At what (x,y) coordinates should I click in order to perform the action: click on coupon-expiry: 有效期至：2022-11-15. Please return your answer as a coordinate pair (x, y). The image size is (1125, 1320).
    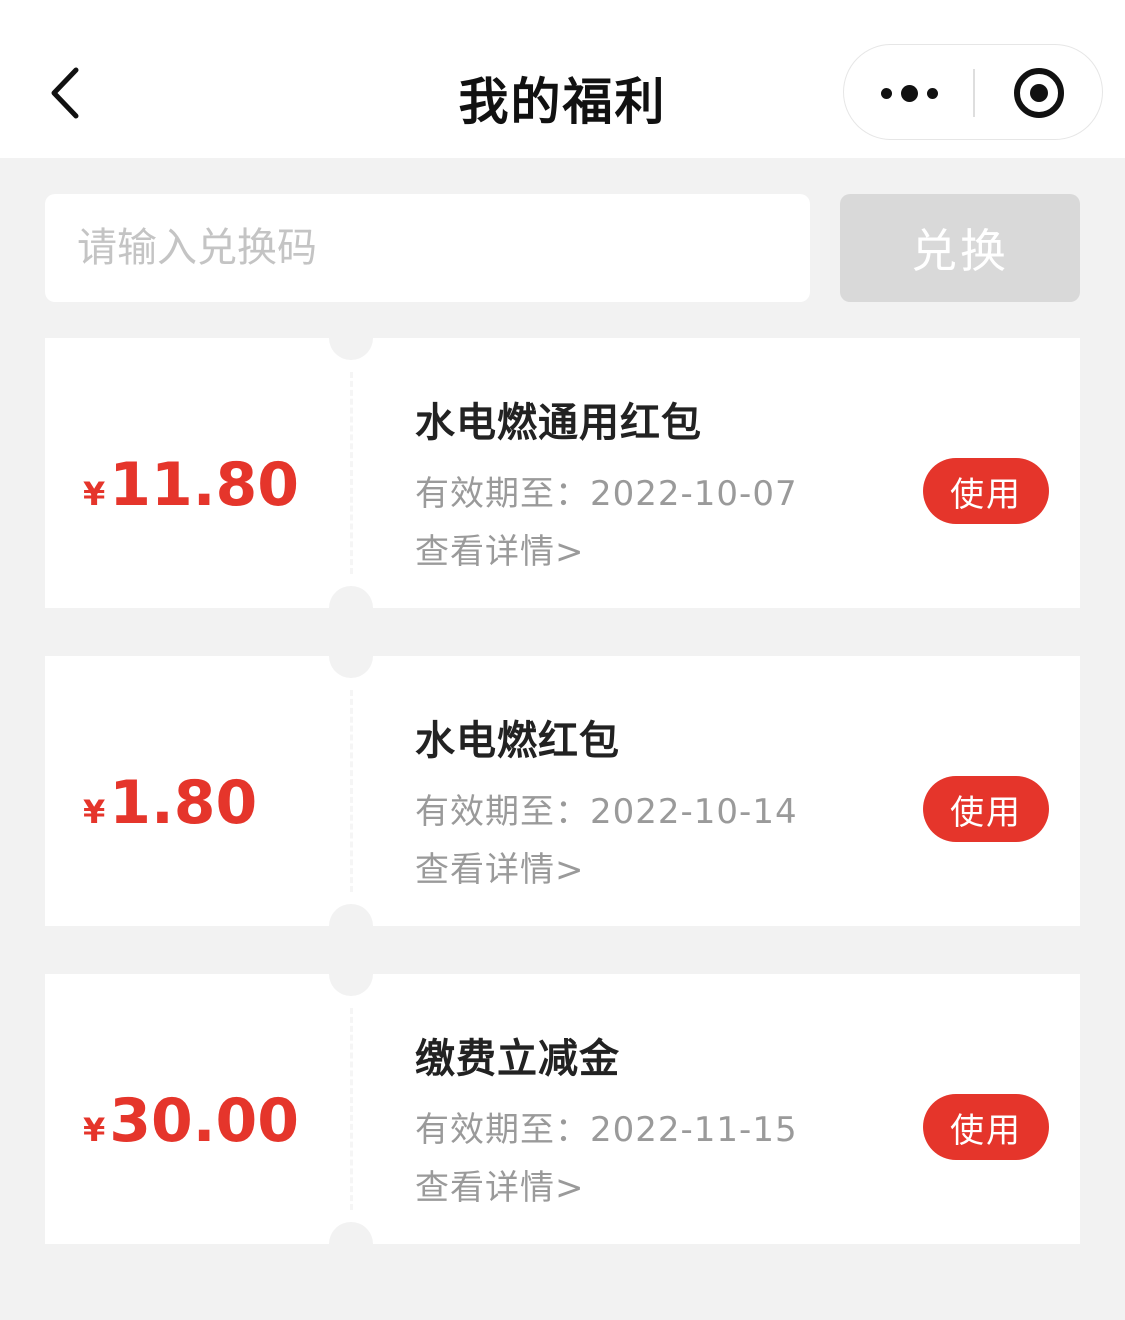
    Looking at the image, I should click on (606, 1130).